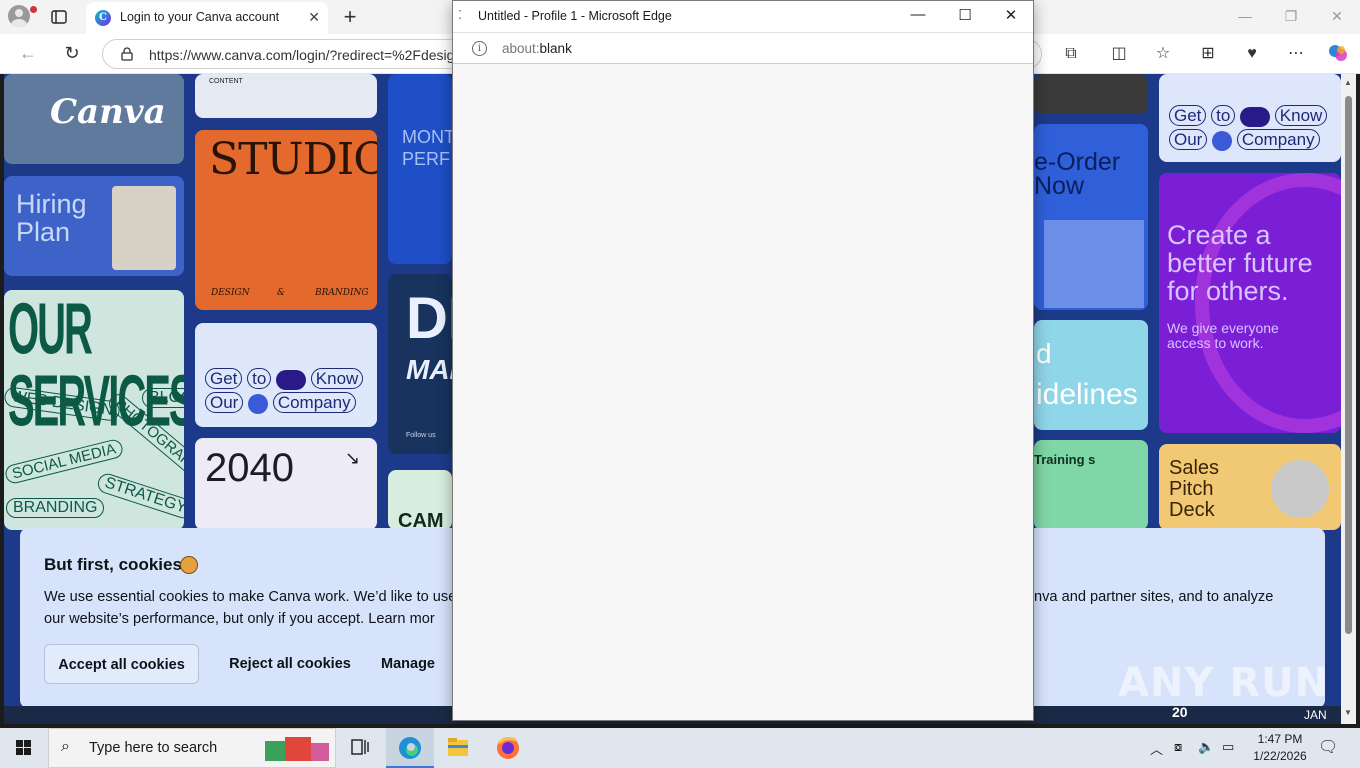 Image resolution: width=1360 pixels, height=768 pixels. I want to click on collections-icon: ⊞, so click(1208, 53).